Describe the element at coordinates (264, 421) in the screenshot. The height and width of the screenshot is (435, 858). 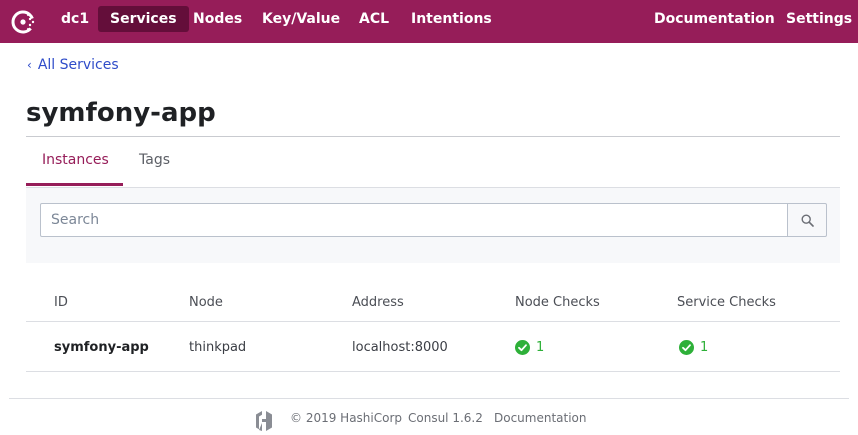
I see `hashicorp-logo-icon` at that location.